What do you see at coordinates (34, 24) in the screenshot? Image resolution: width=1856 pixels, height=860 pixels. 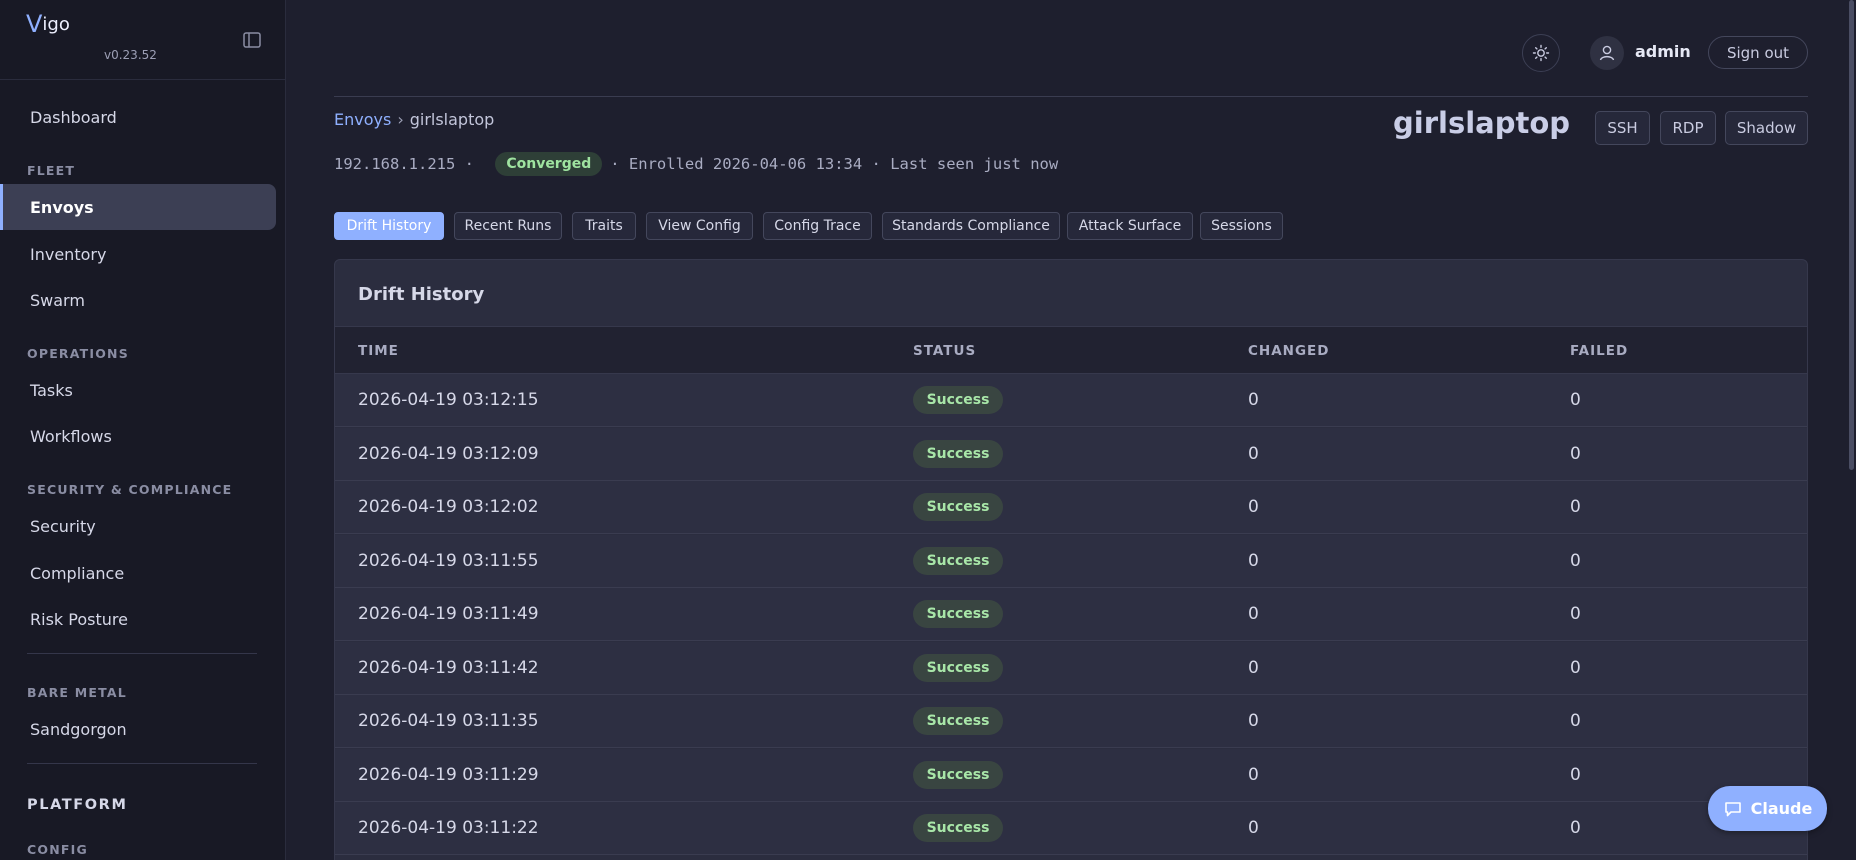 I see `logo-mark: V` at bounding box center [34, 24].